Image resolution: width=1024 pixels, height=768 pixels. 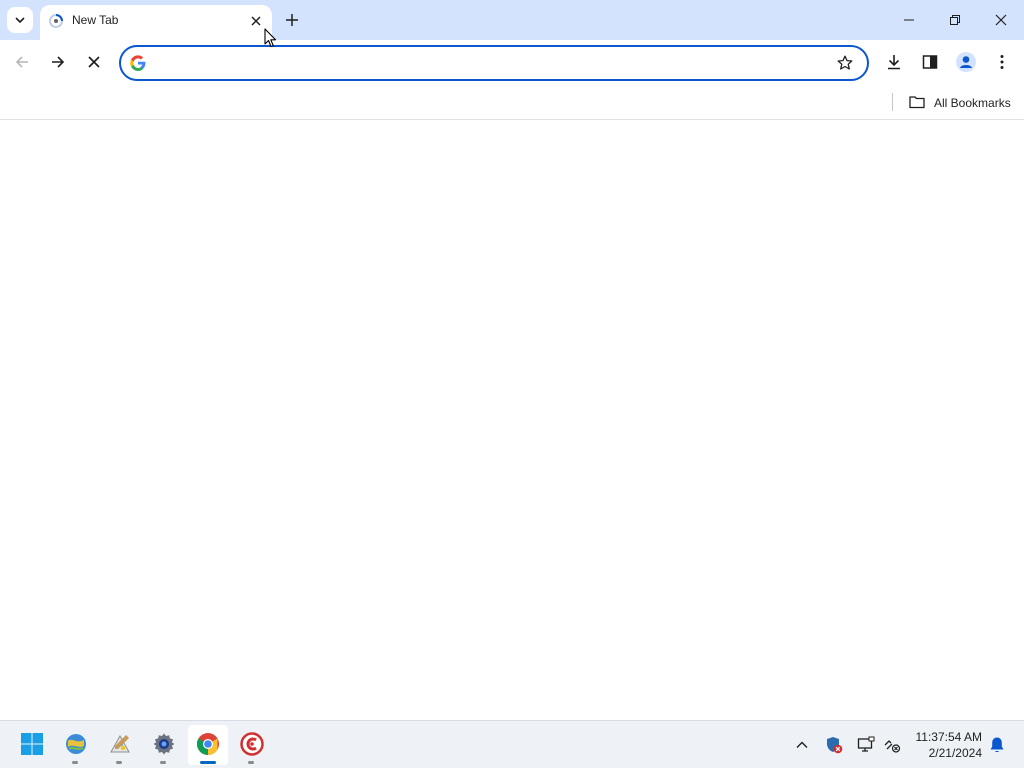 I want to click on notifications-button, so click(x=997, y=745).